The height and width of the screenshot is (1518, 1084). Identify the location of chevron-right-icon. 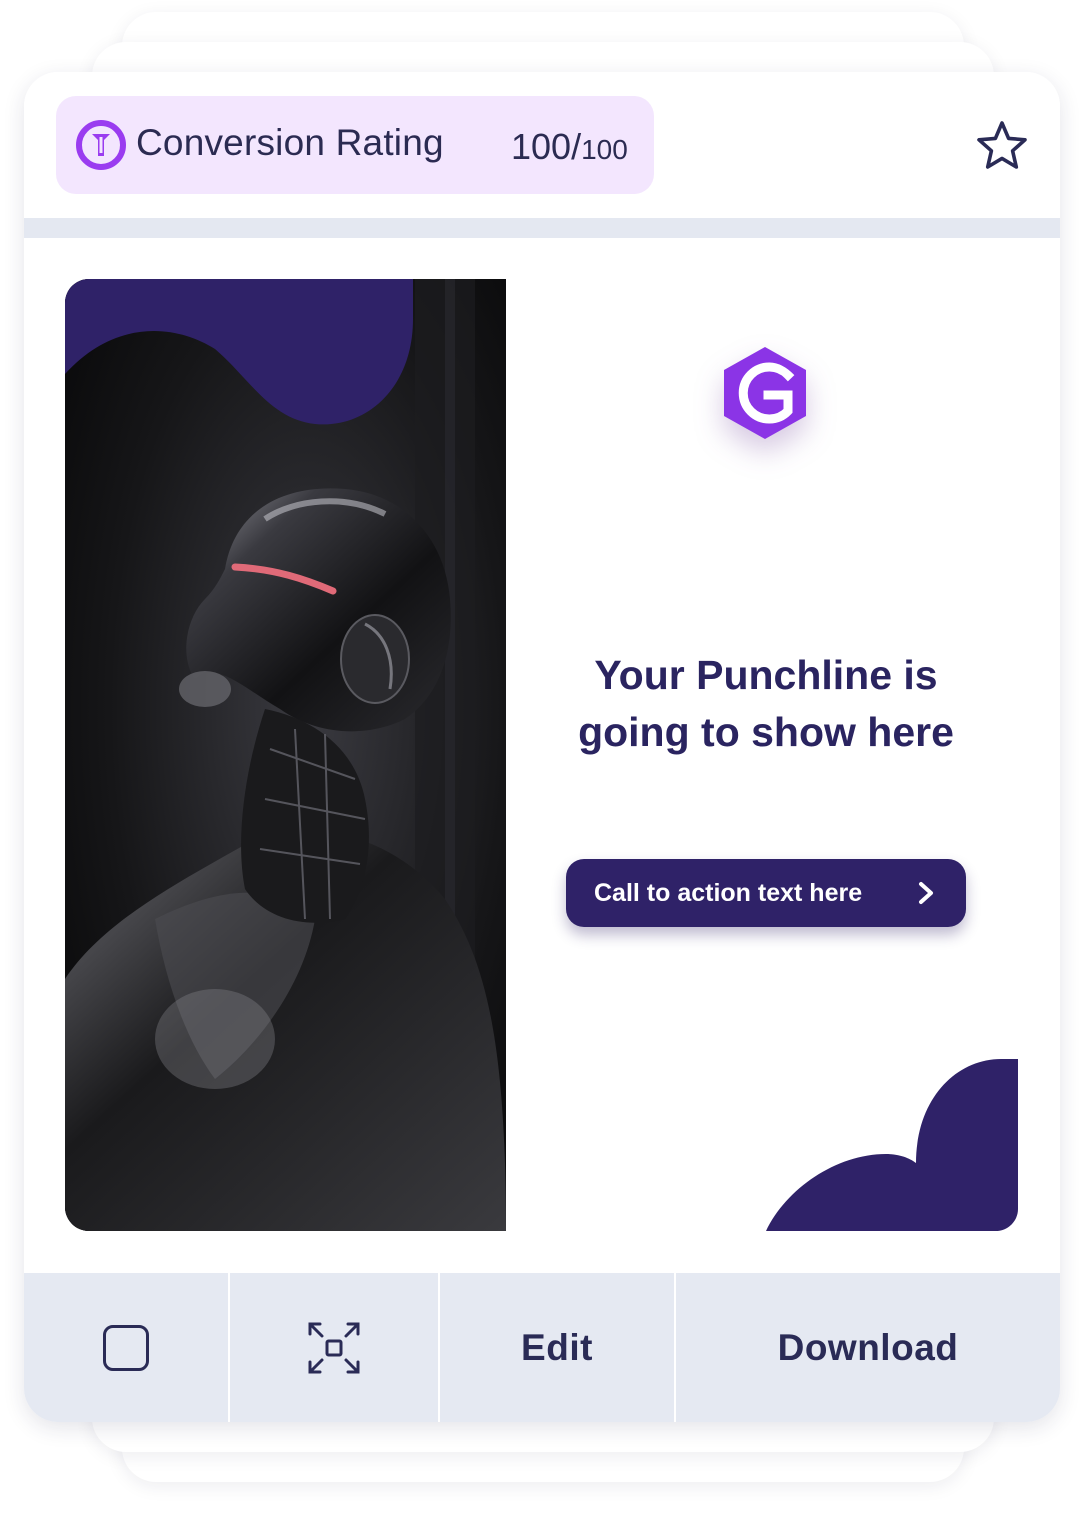
(926, 893).